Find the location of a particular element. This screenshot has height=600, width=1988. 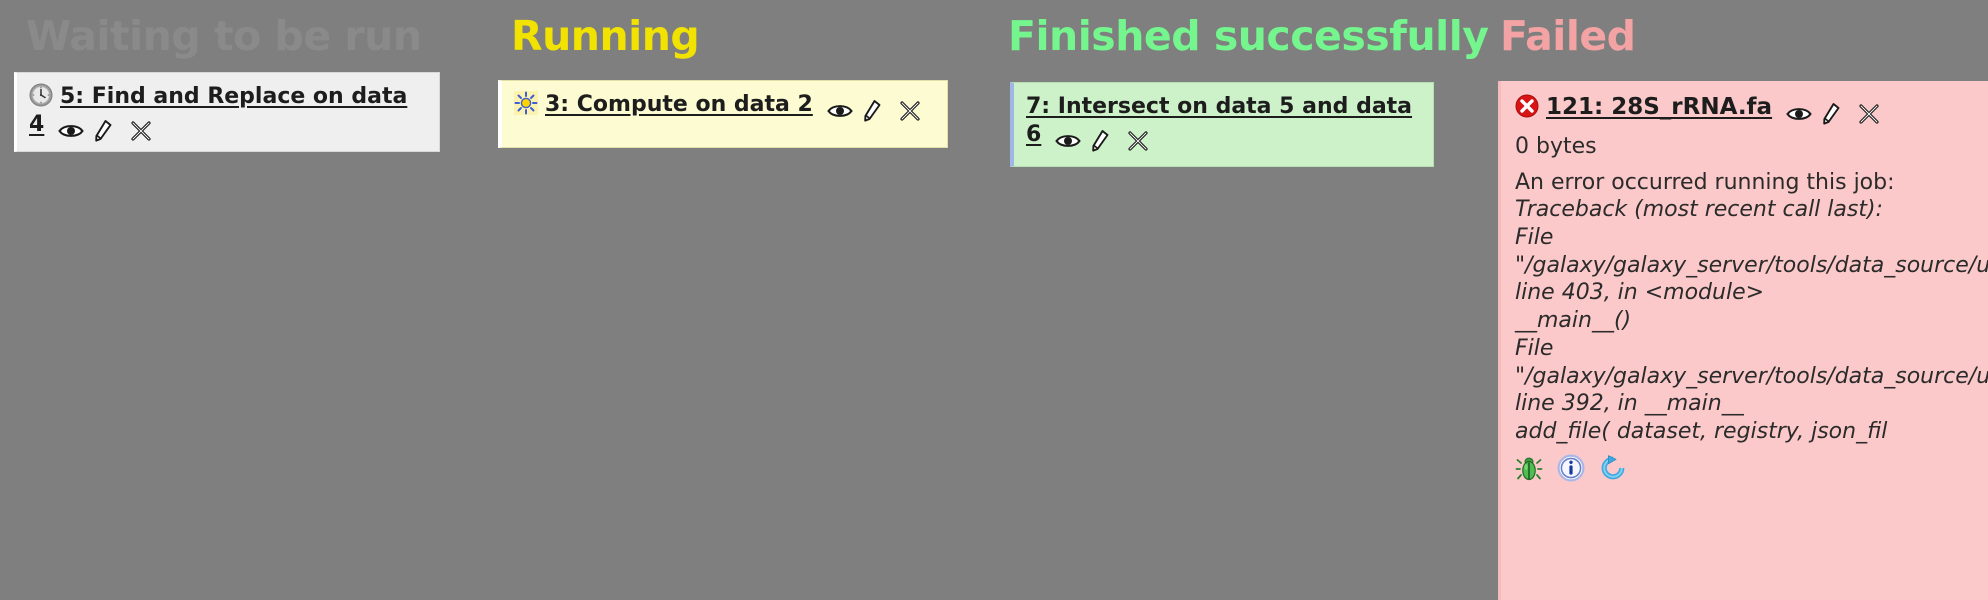

dataset-card-body: 7: Intersect on data 5 and data 6 is located at coordinates (1223, 123).